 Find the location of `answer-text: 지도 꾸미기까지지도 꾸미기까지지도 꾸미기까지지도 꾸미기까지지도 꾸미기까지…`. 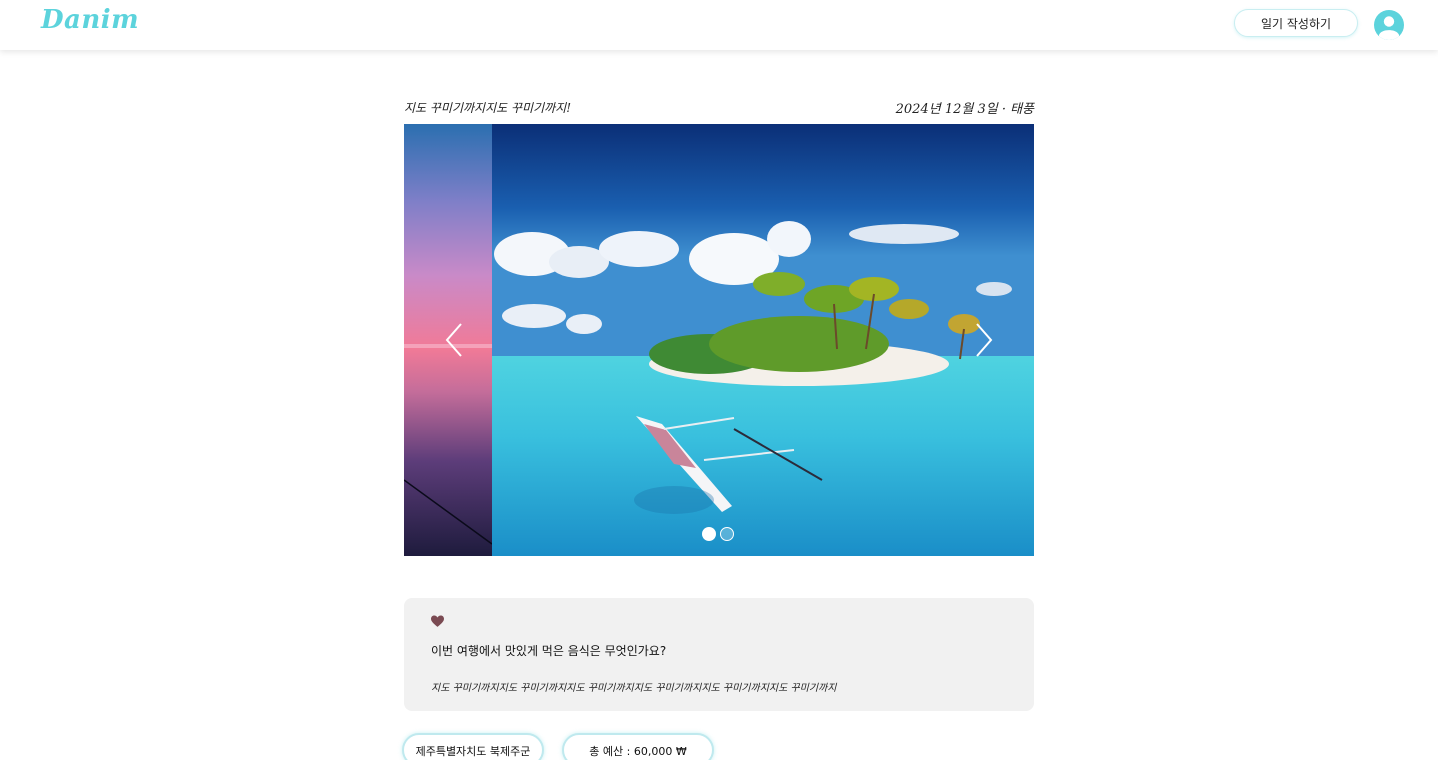

answer-text: 지도 꾸미기까지지도 꾸미기까지지도 꾸미기까지지도 꾸미기까지지도 꾸미기까지… is located at coordinates (634, 688).